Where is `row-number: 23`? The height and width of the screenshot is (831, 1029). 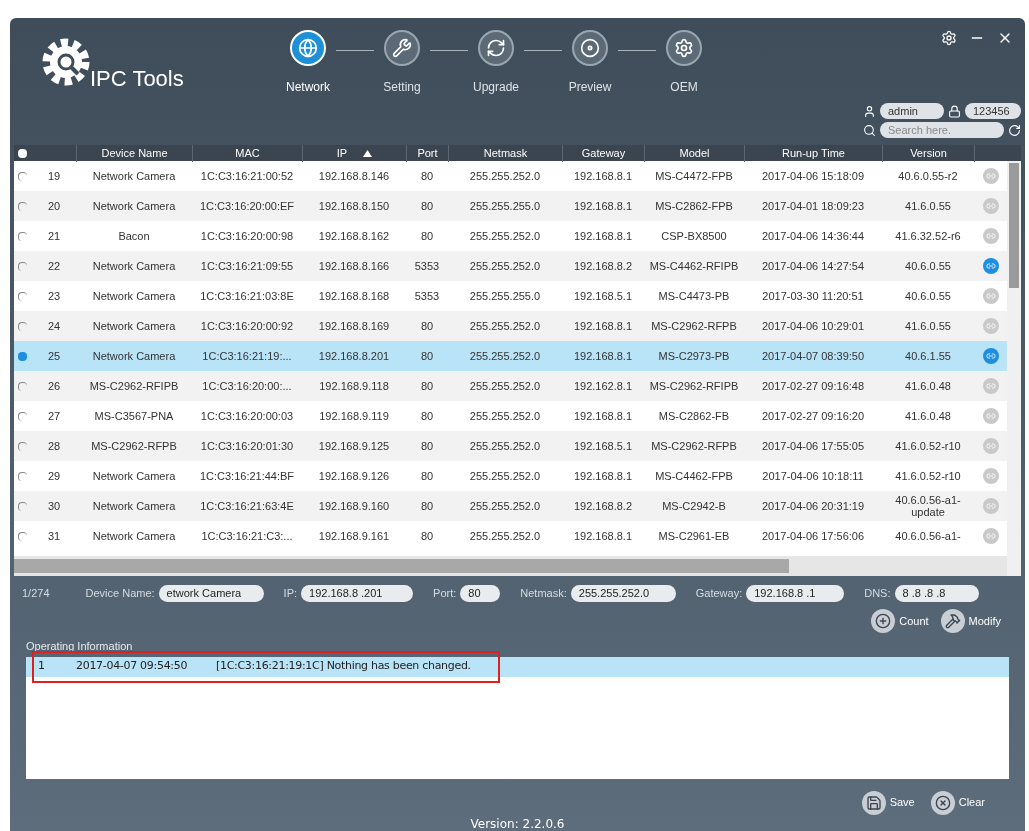
row-number: 23 is located at coordinates (54, 296).